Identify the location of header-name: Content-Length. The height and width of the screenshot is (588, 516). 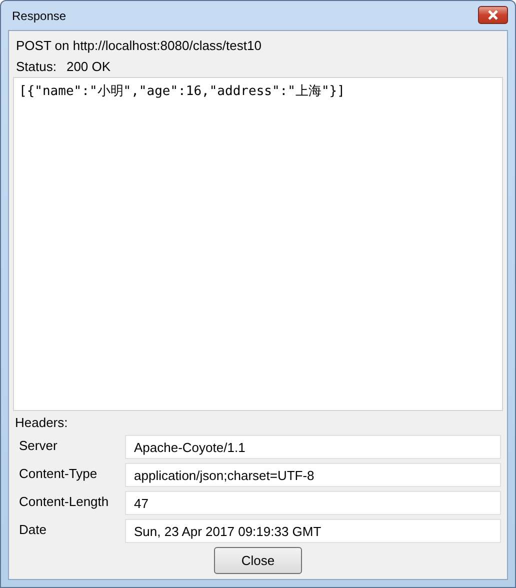
(64, 502).